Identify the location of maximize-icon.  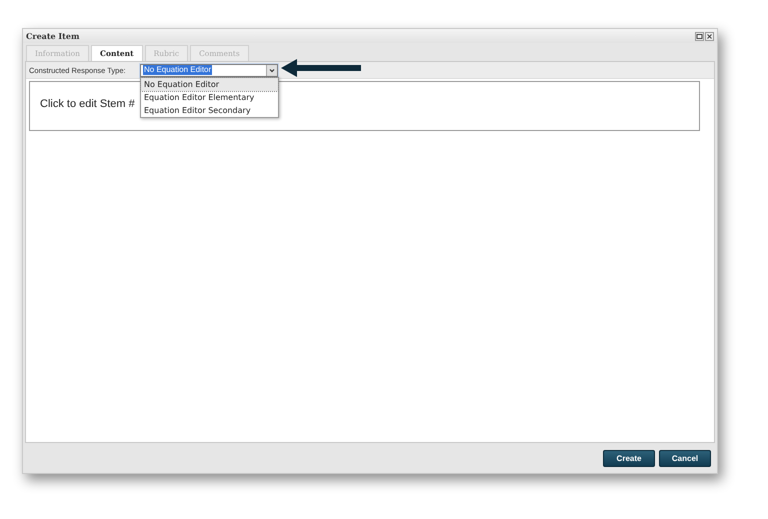
(699, 36).